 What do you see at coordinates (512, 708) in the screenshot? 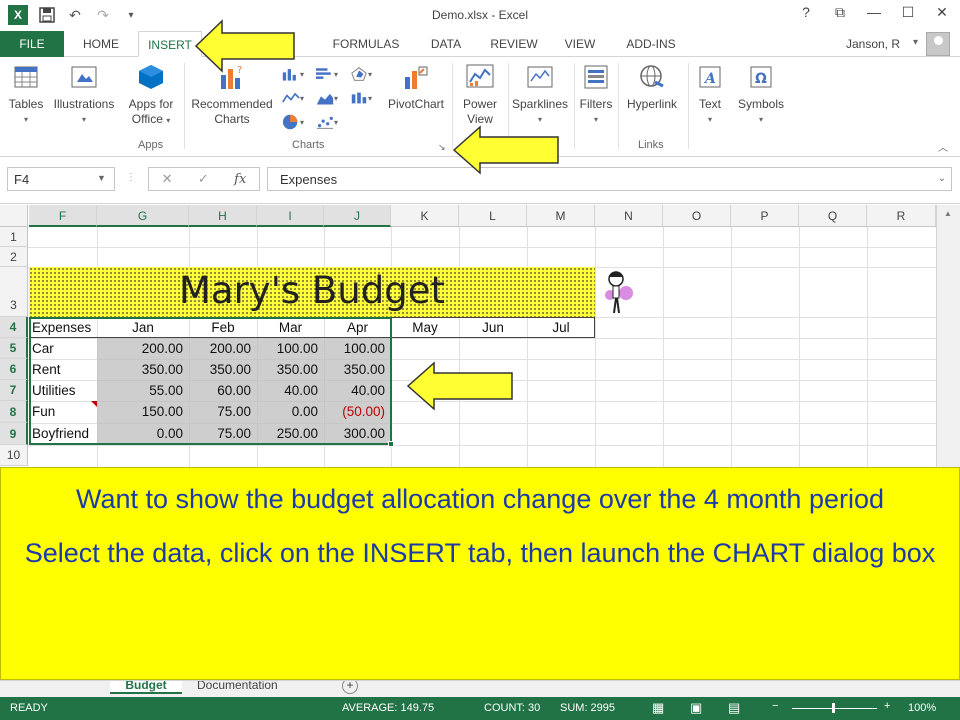
I see `status-count: COUNT: 30` at bounding box center [512, 708].